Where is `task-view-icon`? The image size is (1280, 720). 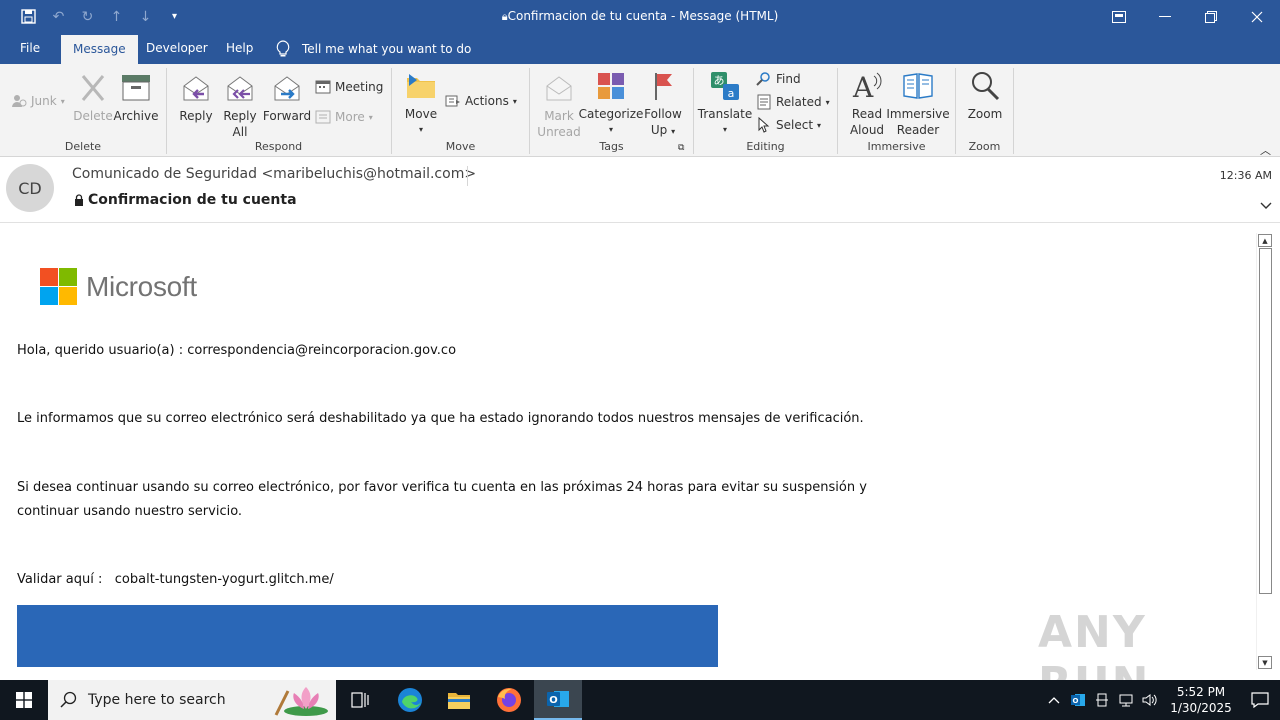
task-view-icon is located at coordinates (360, 700).